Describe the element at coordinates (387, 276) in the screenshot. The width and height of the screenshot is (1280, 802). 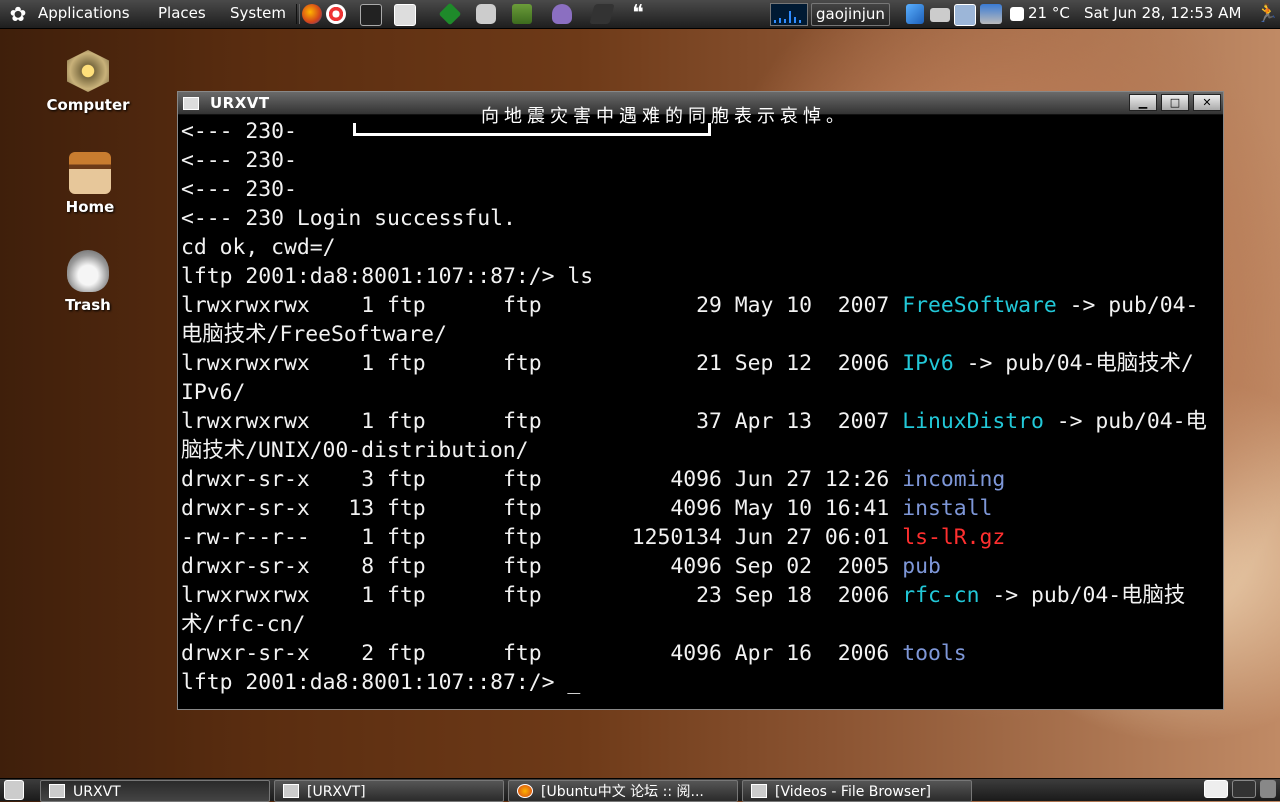
I see `terminal-segment: lftp 2001:da8:8001:107::87:/> ls` at that location.